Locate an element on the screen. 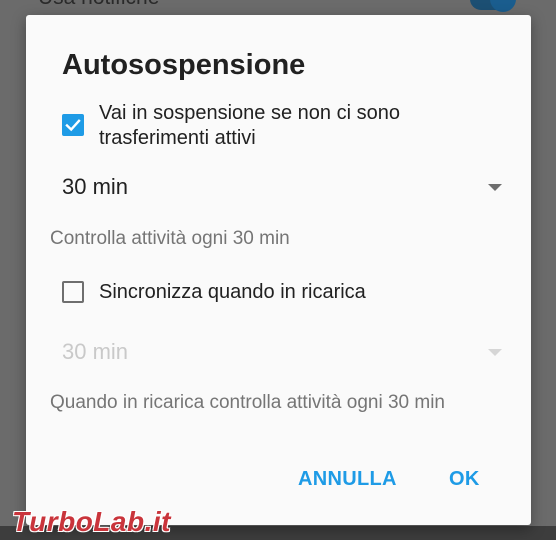 The width and height of the screenshot is (556, 540). background-setting-label: Usa notifiche is located at coordinates (98, 5).